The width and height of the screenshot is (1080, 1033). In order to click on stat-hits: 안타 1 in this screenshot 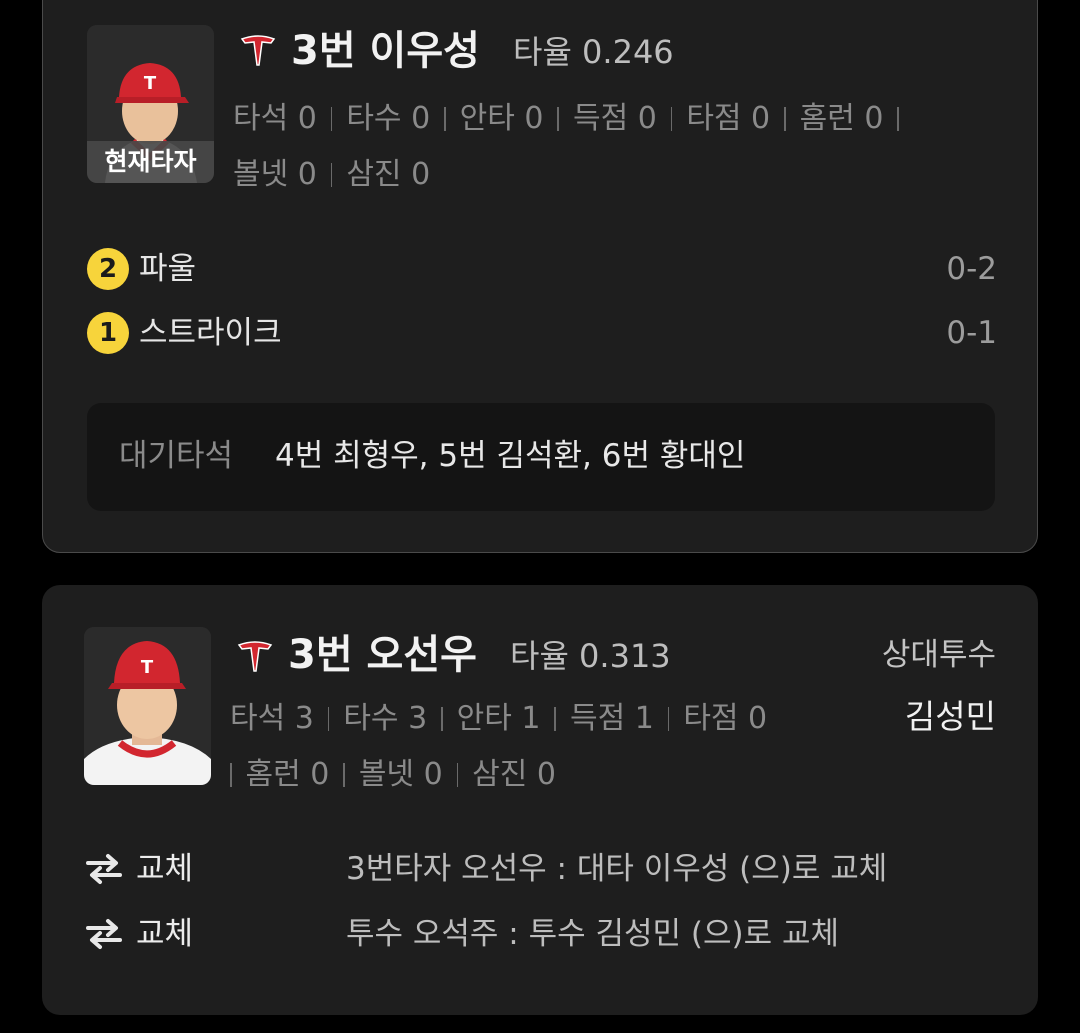, I will do `click(498, 718)`.